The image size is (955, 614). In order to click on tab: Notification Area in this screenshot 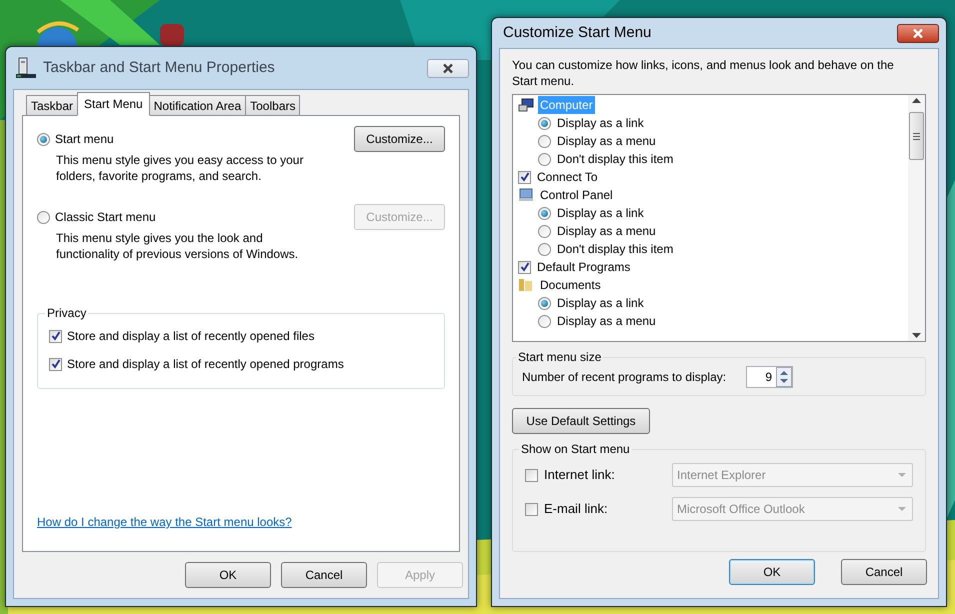, I will do `click(197, 105)`.